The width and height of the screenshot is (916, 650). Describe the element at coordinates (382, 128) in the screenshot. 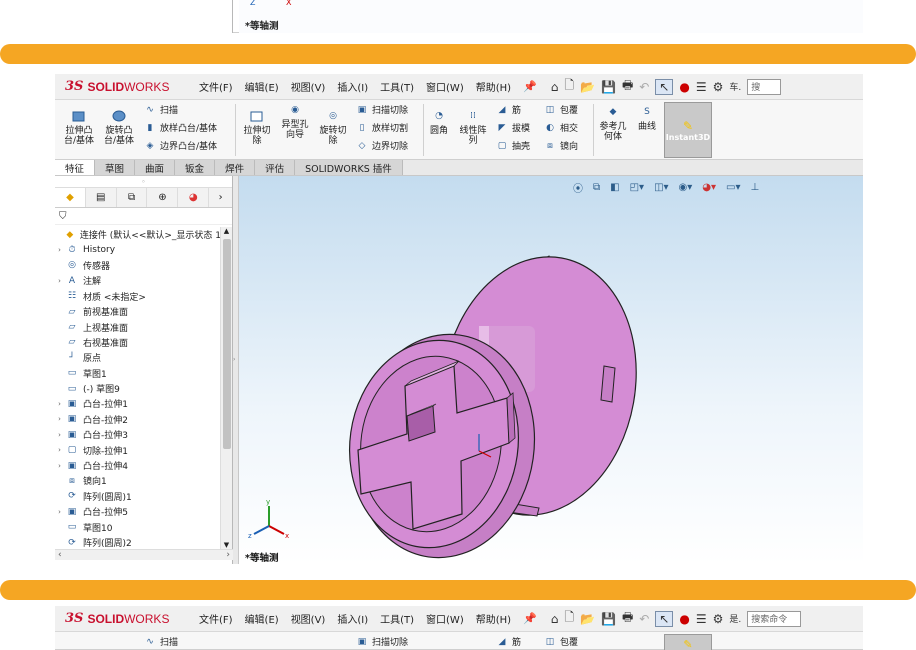

I see `lofted-cut-button: ▯ 放样切割` at that location.